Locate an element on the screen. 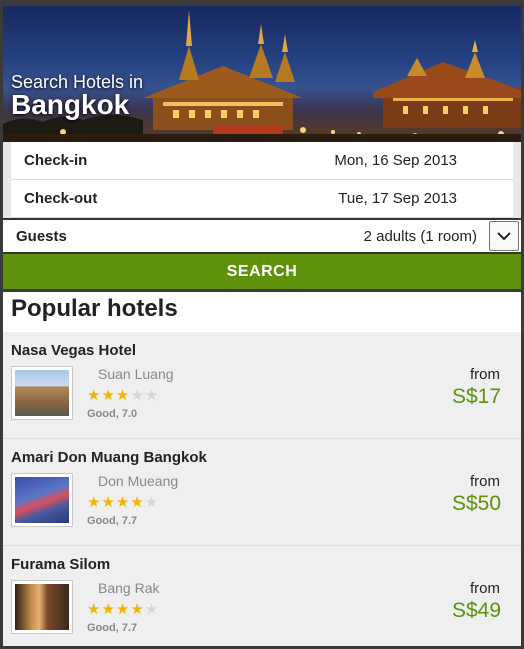  checkout-label: Check-out is located at coordinates (61, 198).